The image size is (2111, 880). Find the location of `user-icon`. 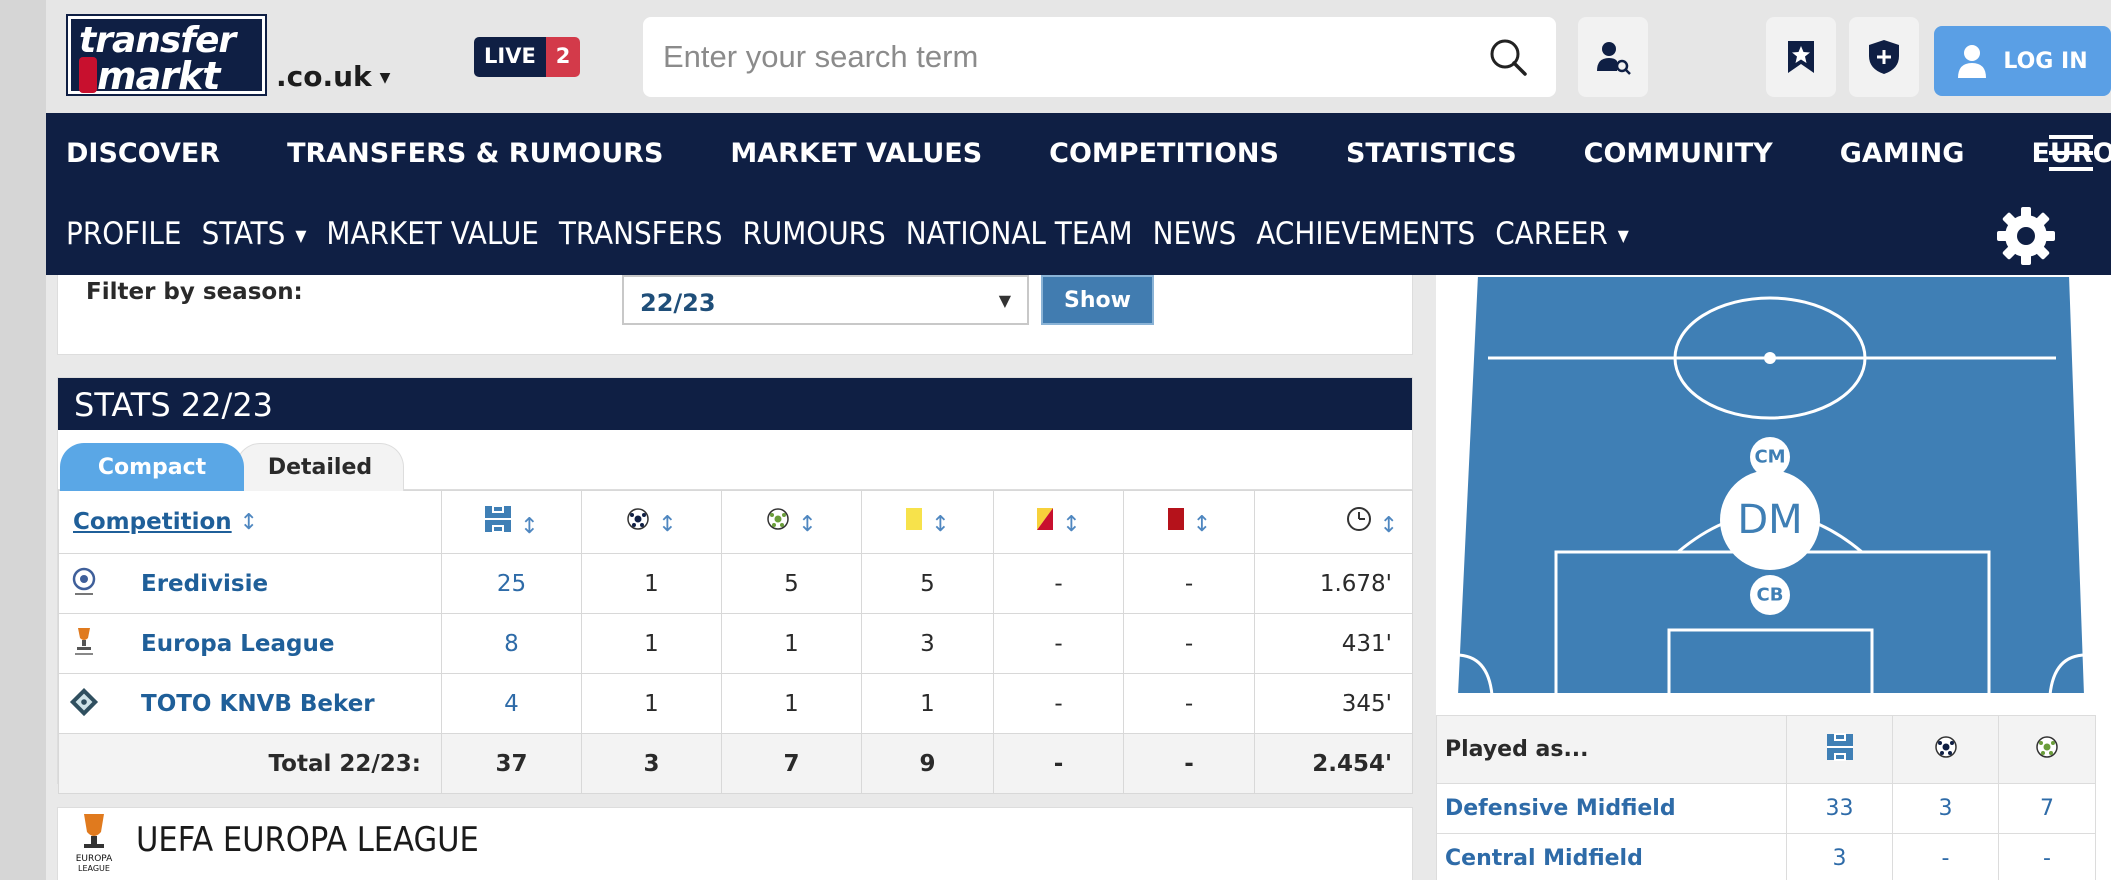

user-icon is located at coordinates (1972, 61).